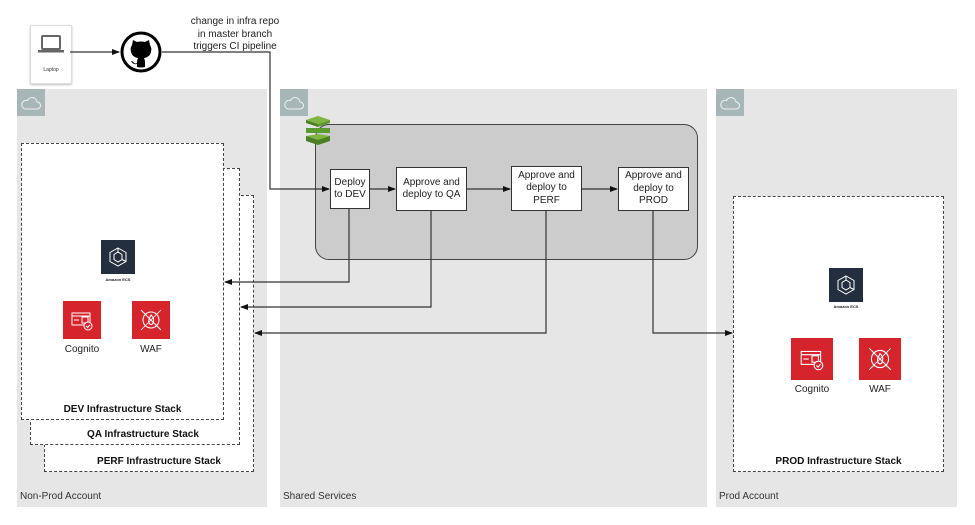 The height and width of the screenshot is (525, 975). Describe the element at coordinates (749, 496) in the screenshot. I see `prod-account-label: Prod Account` at that location.